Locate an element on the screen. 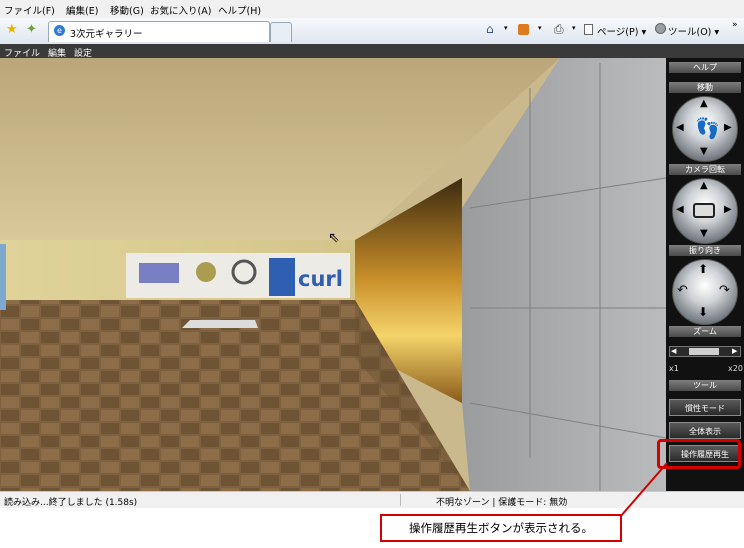 The width and height of the screenshot is (744, 548). direction-header: 振り向き is located at coordinates (705, 250).